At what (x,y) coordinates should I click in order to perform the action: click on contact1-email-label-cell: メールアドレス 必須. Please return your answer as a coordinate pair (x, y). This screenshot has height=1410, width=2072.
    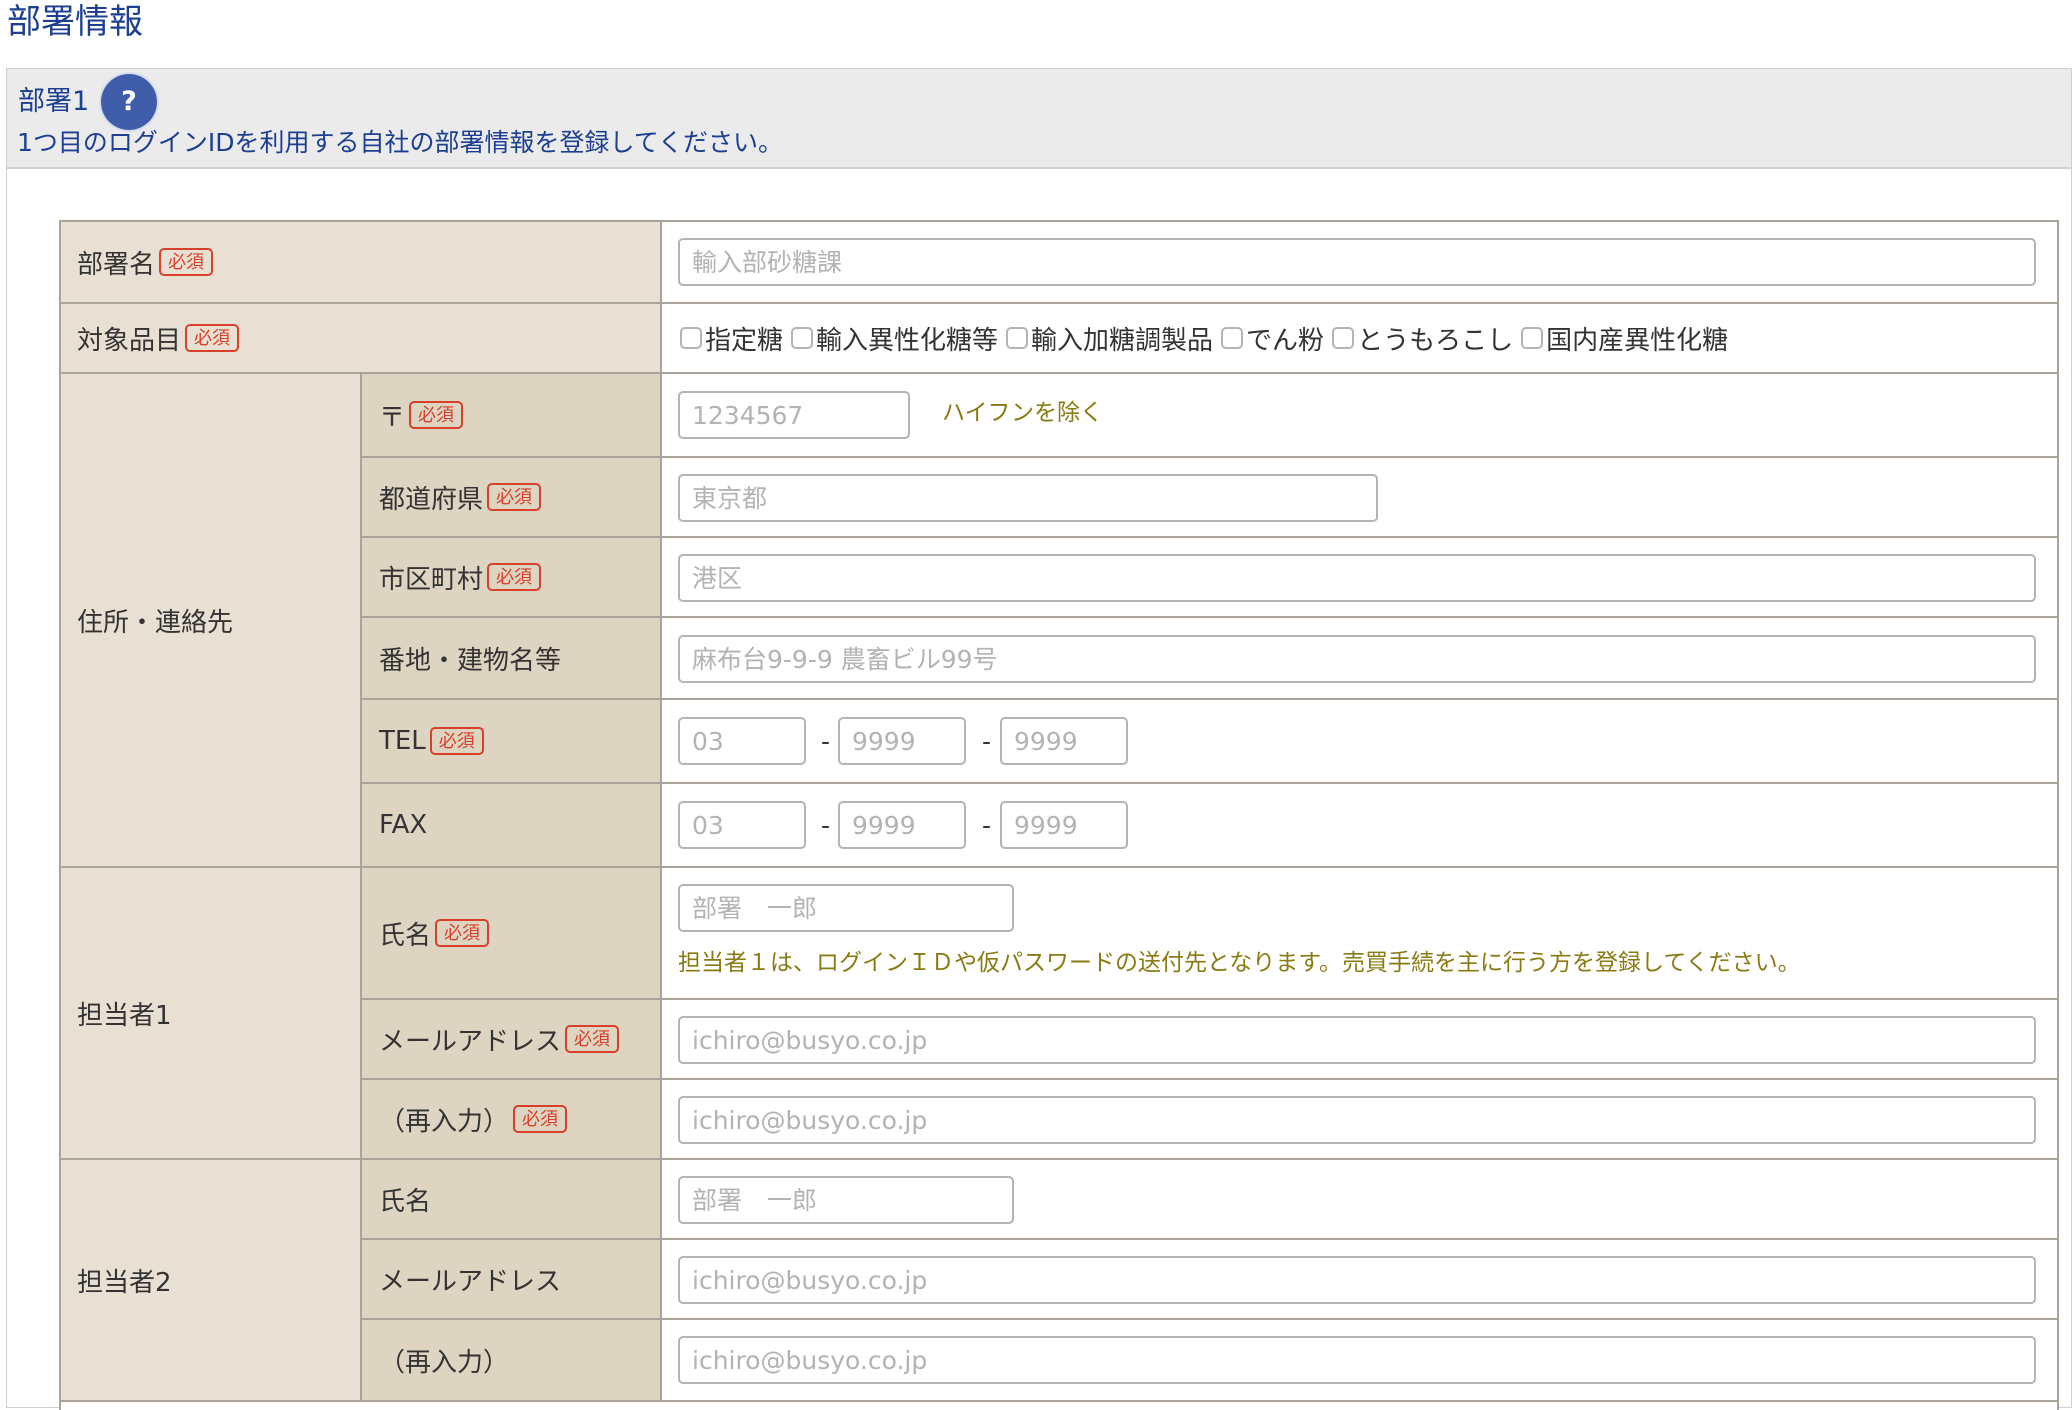
    Looking at the image, I should click on (512, 1040).